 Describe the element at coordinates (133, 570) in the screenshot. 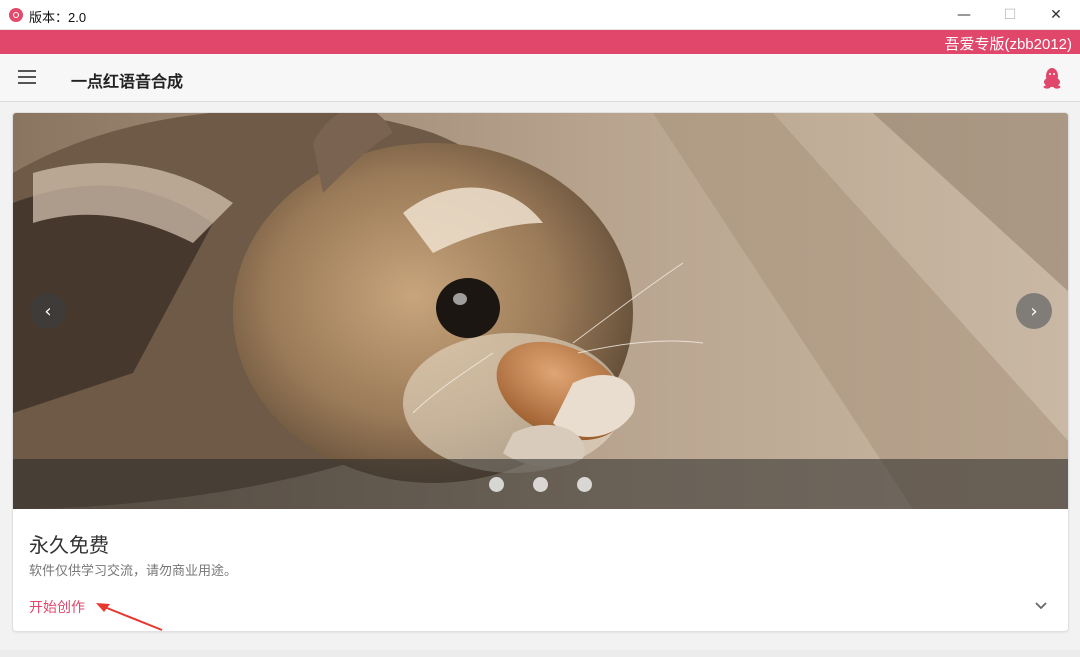

I see `card-subtitle: 软件仅供学习交流，请勿商业用途。` at that location.